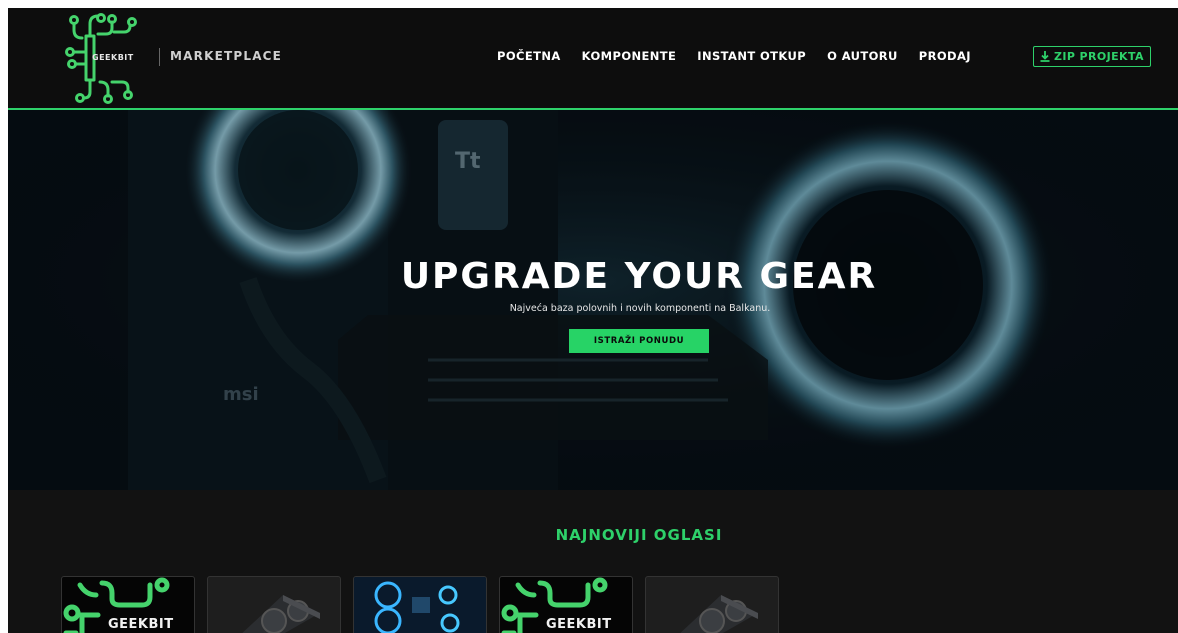 This screenshot has height=633, width=1178. What do you see at coordinates (529, 57) in the screenshot?
I see `nav-link-pocetna: POČETNA` at bounding box center [529, 57].